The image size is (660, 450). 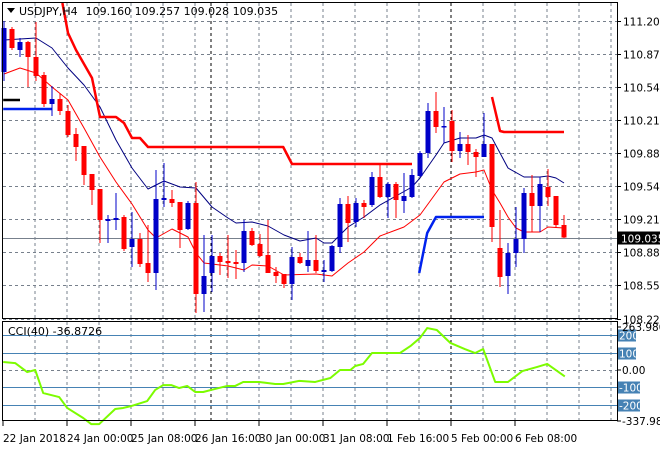 I want to click on time-label: 24 Jan 00:00, so click(x=100, y=439).